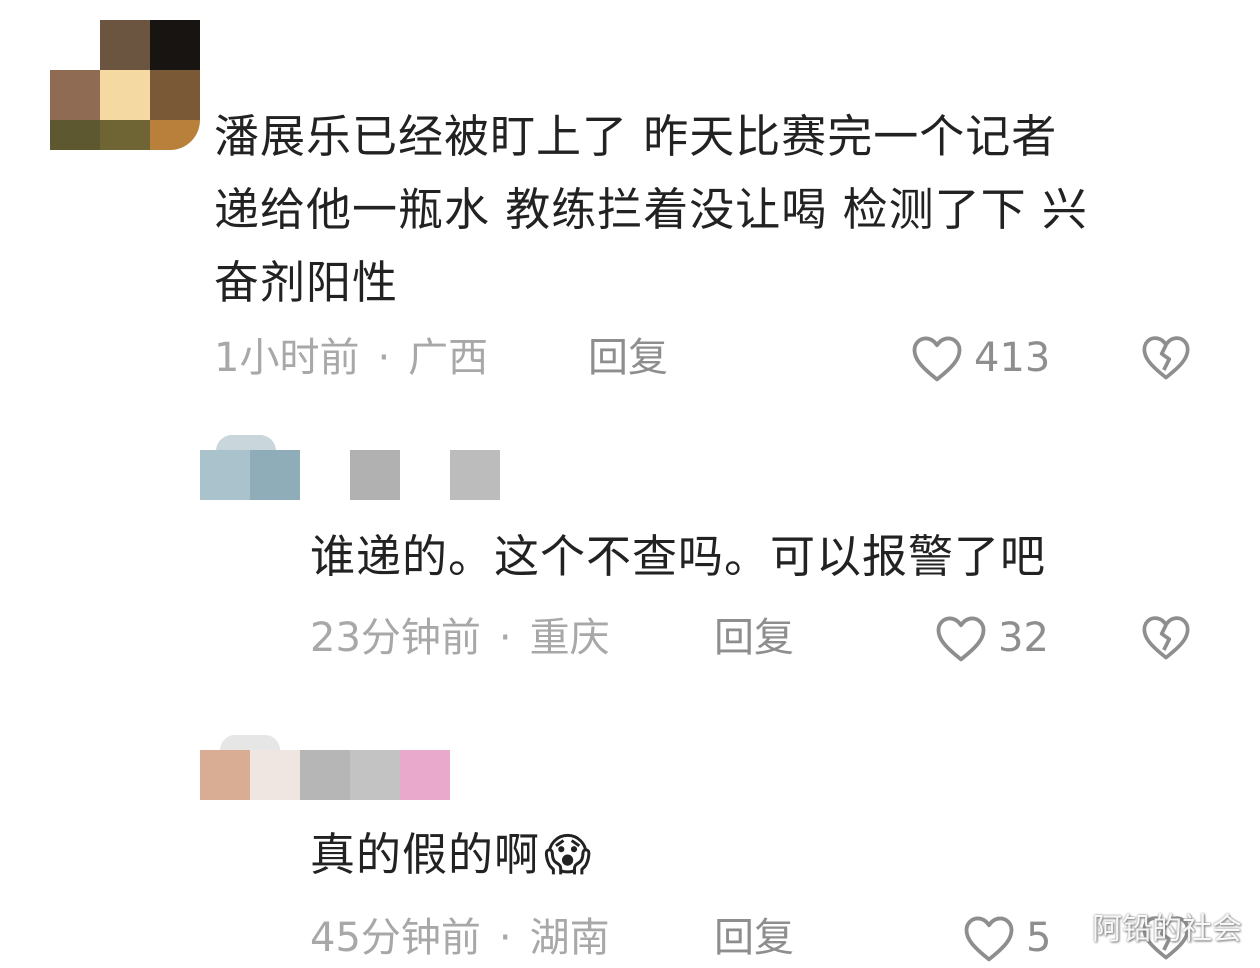 The width and height of the screenshot is (1260, 968). What do you see at coordinates (610, 854) in the screenshot?
I see `comment-text: 真的假的啊😱` at bounding box center [610, 854].